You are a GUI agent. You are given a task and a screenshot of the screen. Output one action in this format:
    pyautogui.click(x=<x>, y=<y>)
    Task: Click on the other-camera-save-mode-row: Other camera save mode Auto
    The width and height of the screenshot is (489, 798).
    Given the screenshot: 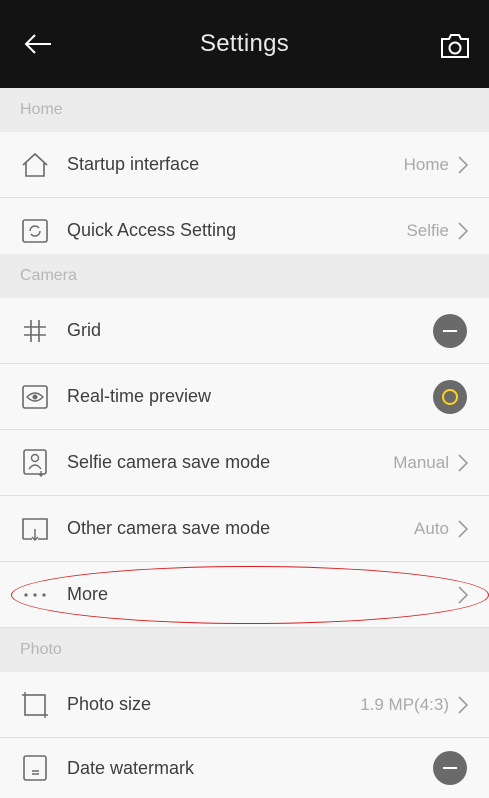 What is the action you would take?
    pyautogui.click(x=244, y=529)
    